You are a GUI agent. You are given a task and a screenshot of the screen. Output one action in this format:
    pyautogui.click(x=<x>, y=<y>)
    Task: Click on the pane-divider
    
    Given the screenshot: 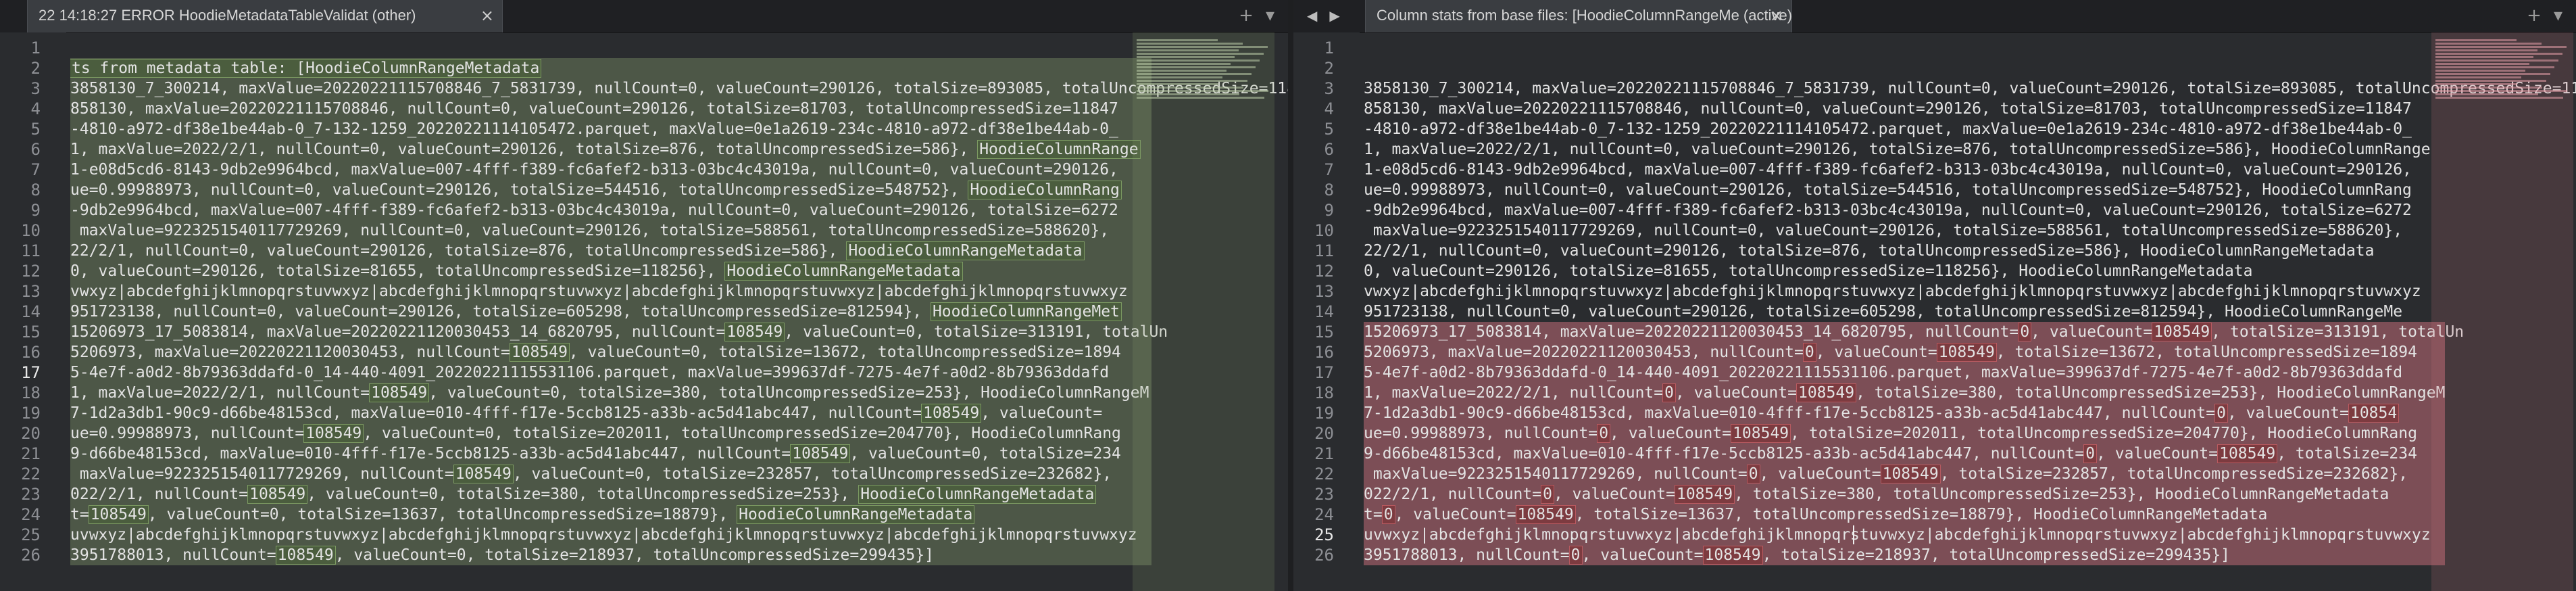 What is the action you would take?
    pyautogui.click(x=1291, y=295)
    